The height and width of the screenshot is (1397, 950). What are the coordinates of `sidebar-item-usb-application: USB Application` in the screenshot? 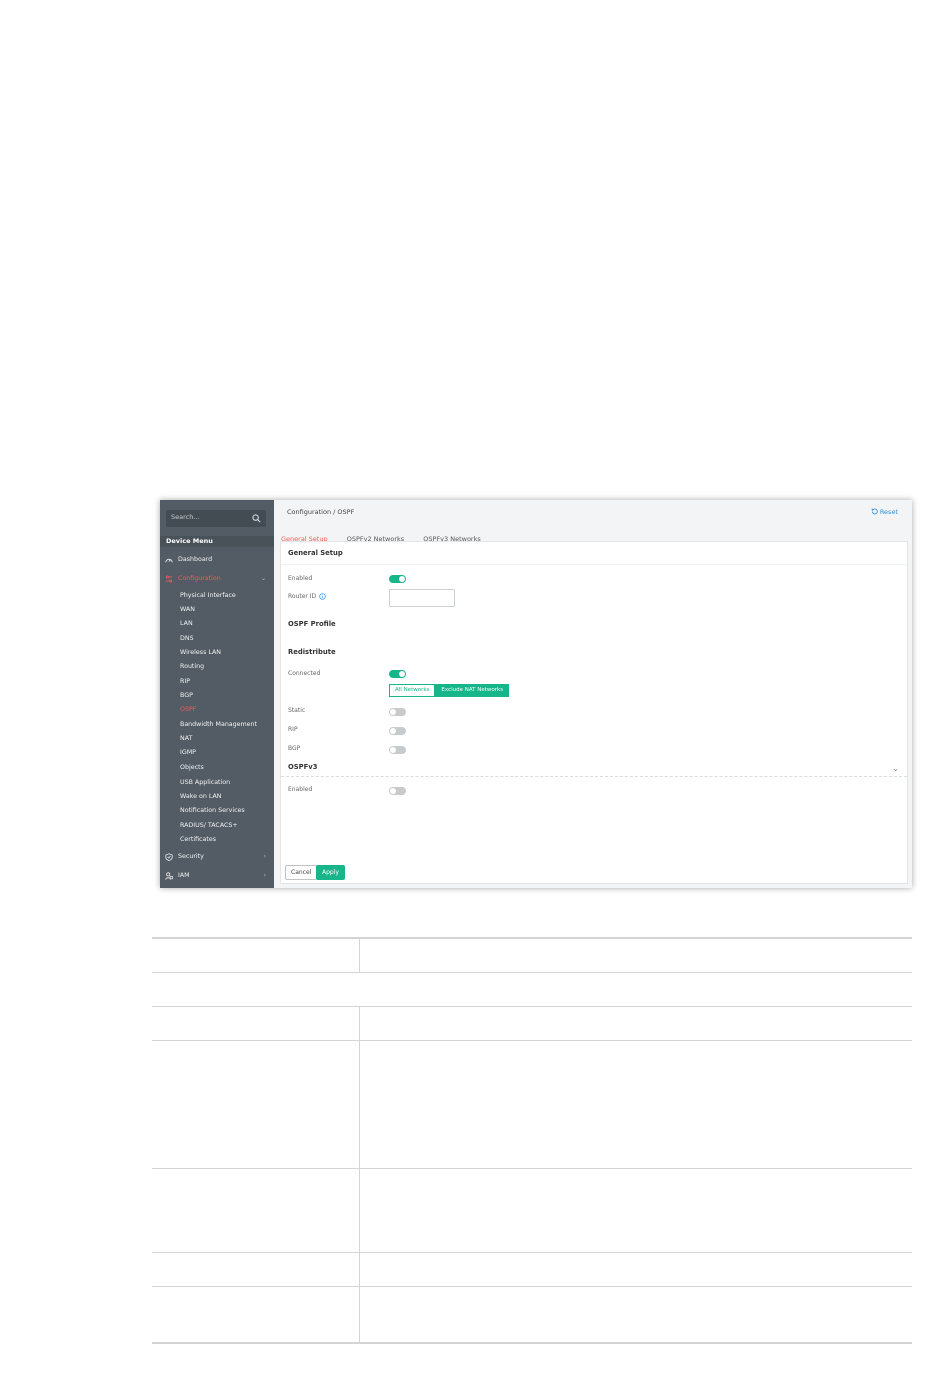 It's located at (217, 782).